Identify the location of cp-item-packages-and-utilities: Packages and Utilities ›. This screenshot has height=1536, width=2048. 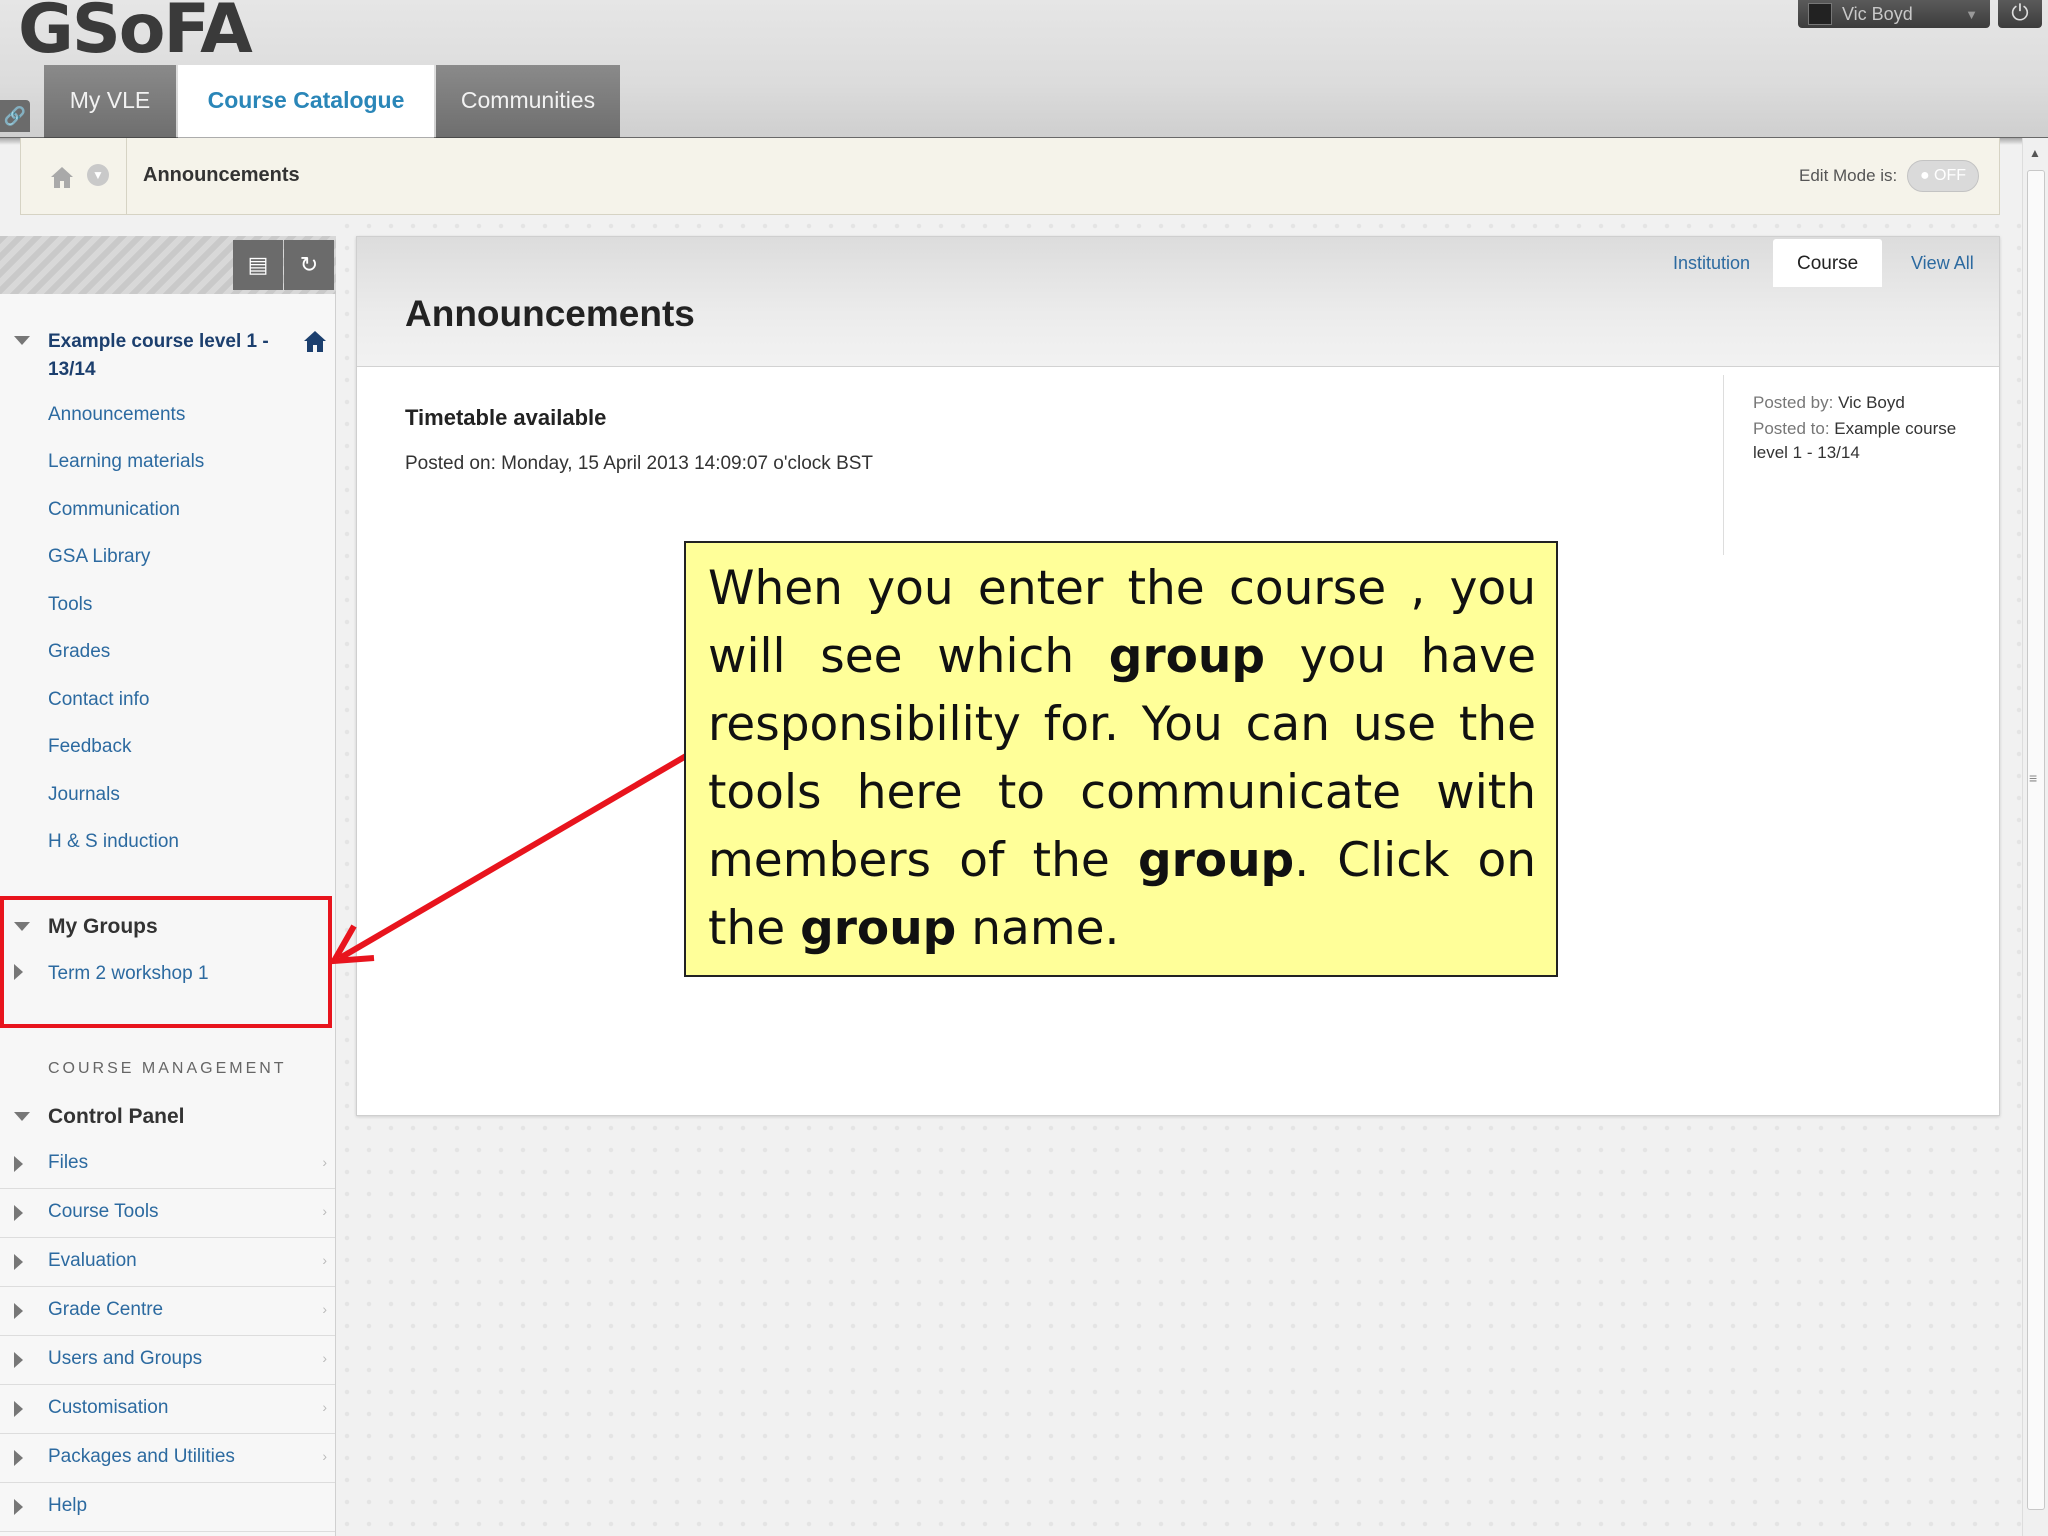
(167, 1458).